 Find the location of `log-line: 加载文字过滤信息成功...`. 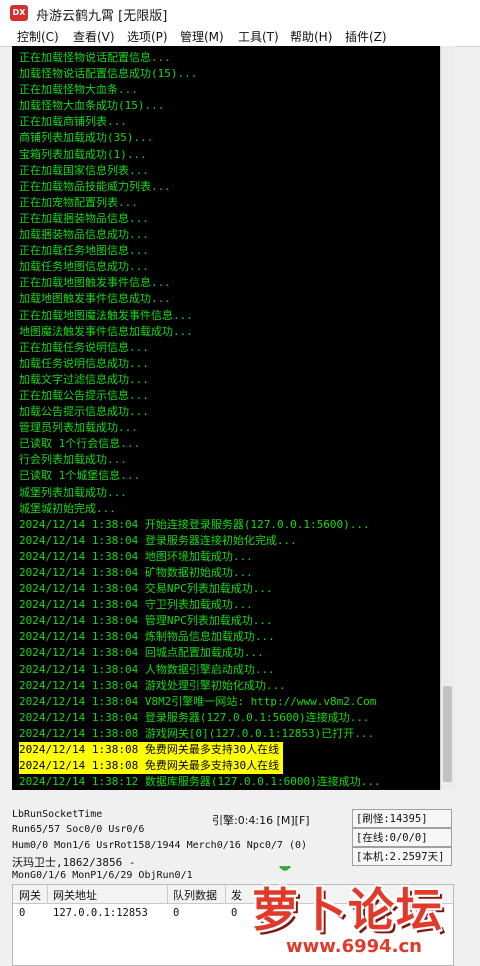

log-line: 加载文字过滤信息成功... is located at coordinates (84, 379).